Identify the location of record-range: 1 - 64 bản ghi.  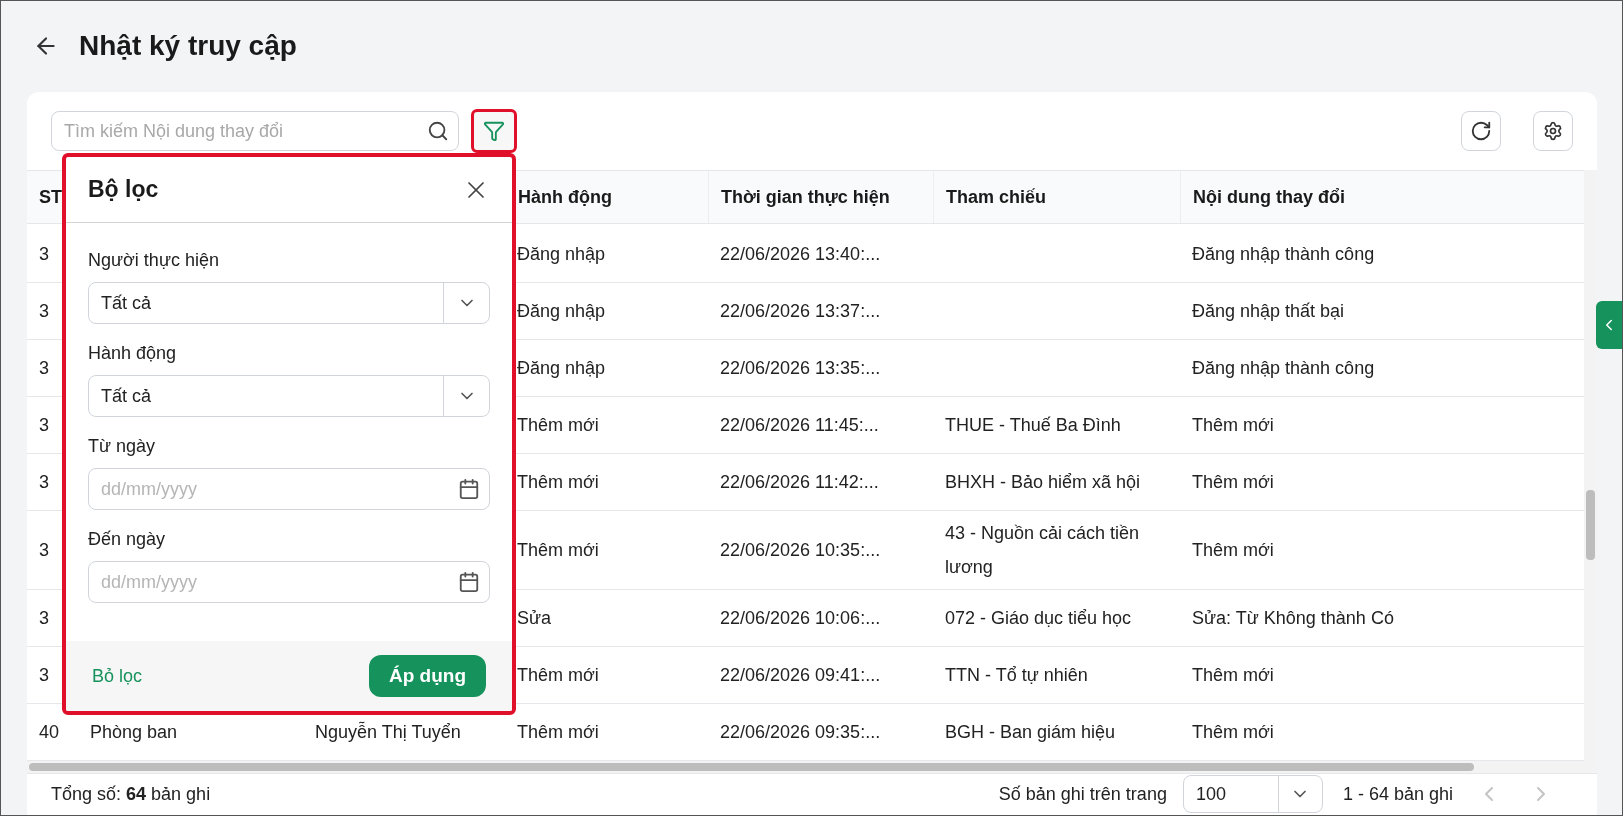
(1397, 794).